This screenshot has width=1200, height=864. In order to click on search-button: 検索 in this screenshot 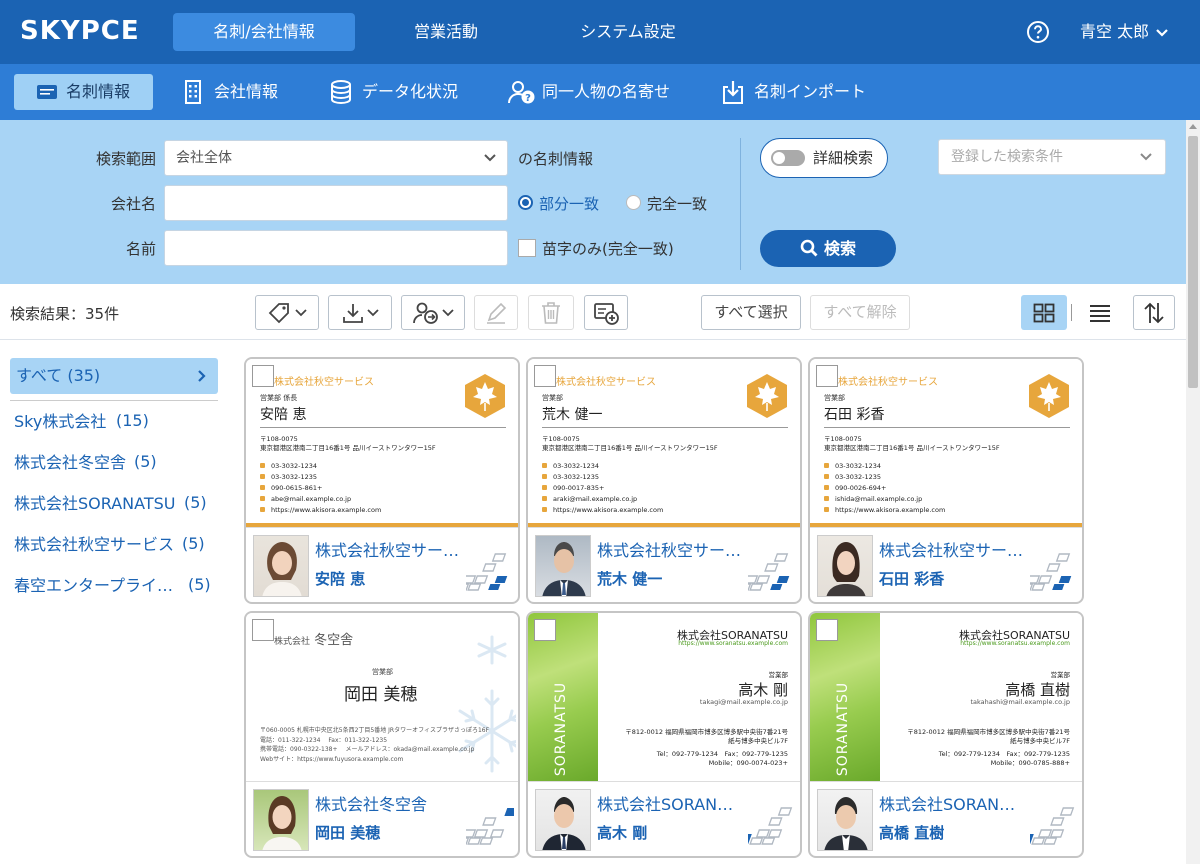, I will do `click(828, 248)`.